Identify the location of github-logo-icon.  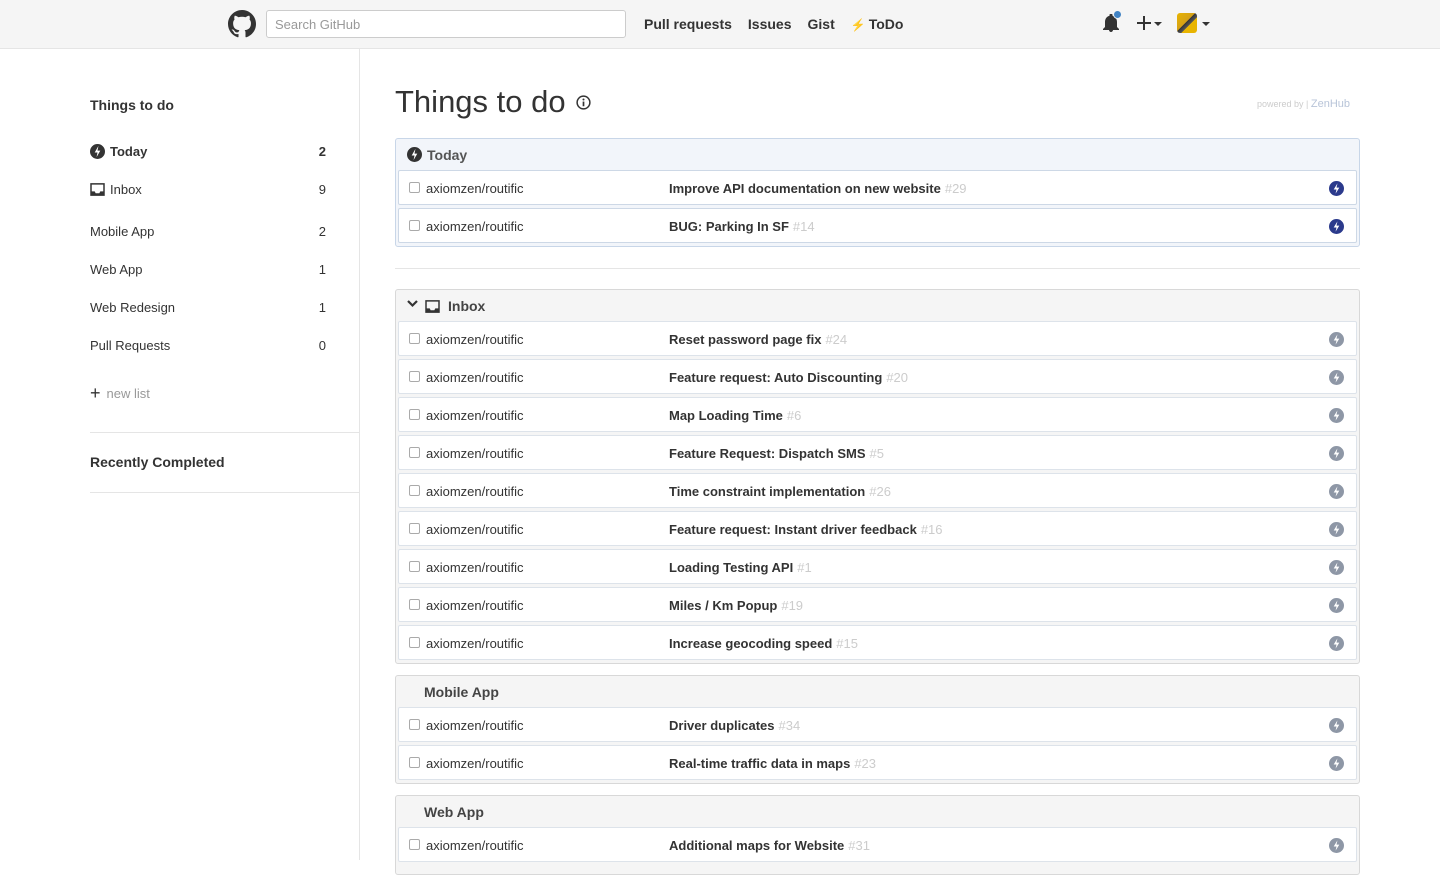
(242, 24).